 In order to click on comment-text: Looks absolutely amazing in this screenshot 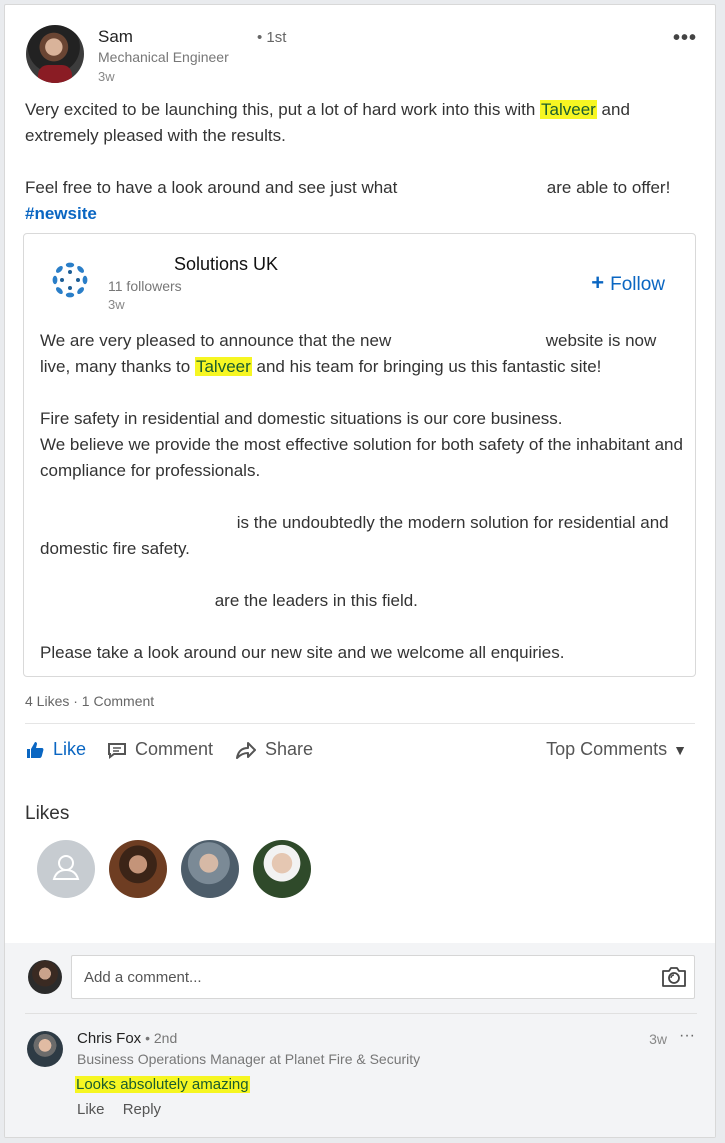, I will do `click(162, 1084)`.